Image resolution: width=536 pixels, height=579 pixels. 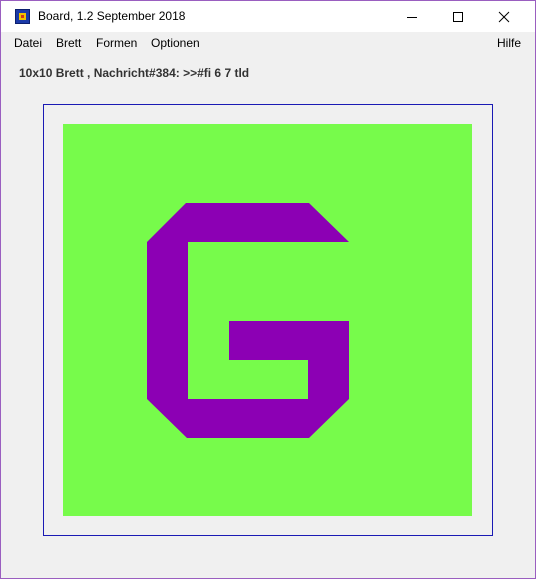 I want to click on close-button, so click(x=504, y=16).